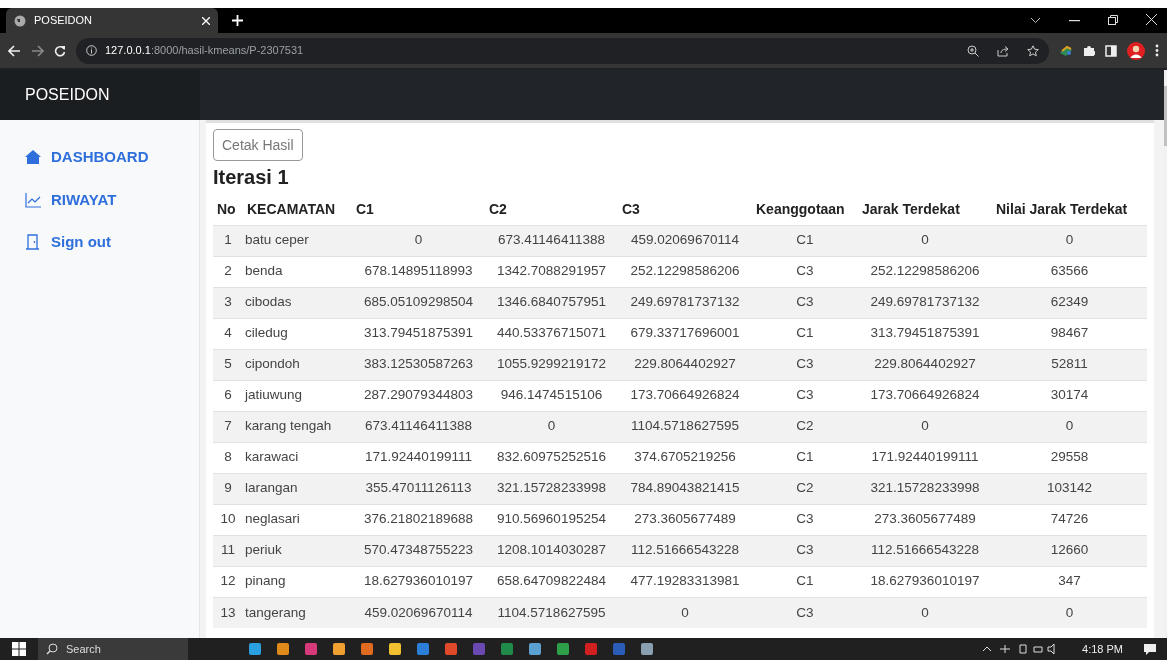 This screenshot has width=1167, height=660. What do you see at coordinates (562, 50) in the screenshot?
I see `address-bar: 127.0.0.1:8000/hasil-kmeans/P-2307531` at bounding box center [562, 50].